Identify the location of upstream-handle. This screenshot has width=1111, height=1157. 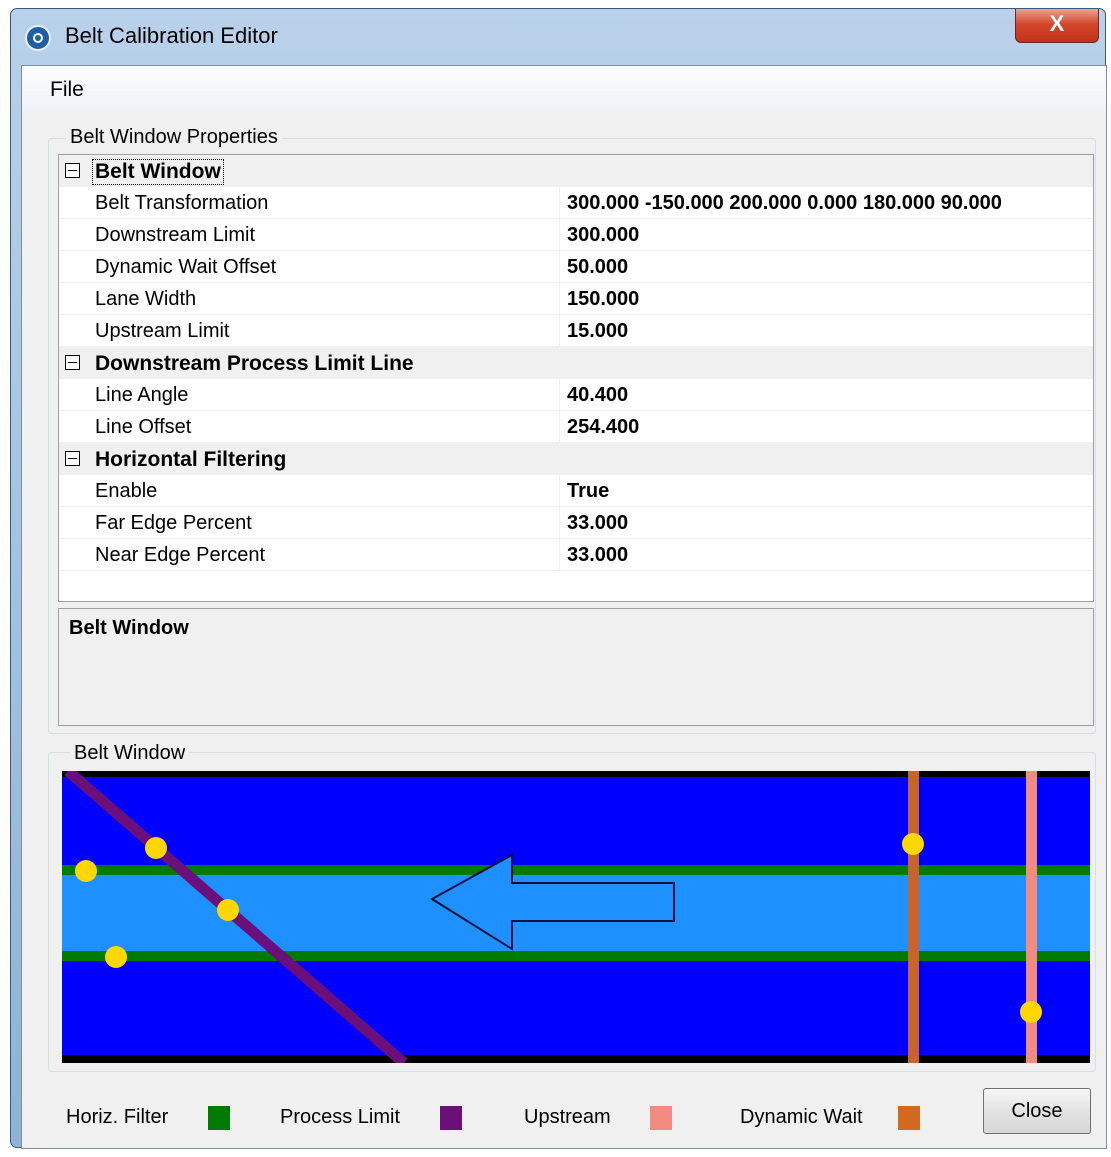
(1031, 1012).